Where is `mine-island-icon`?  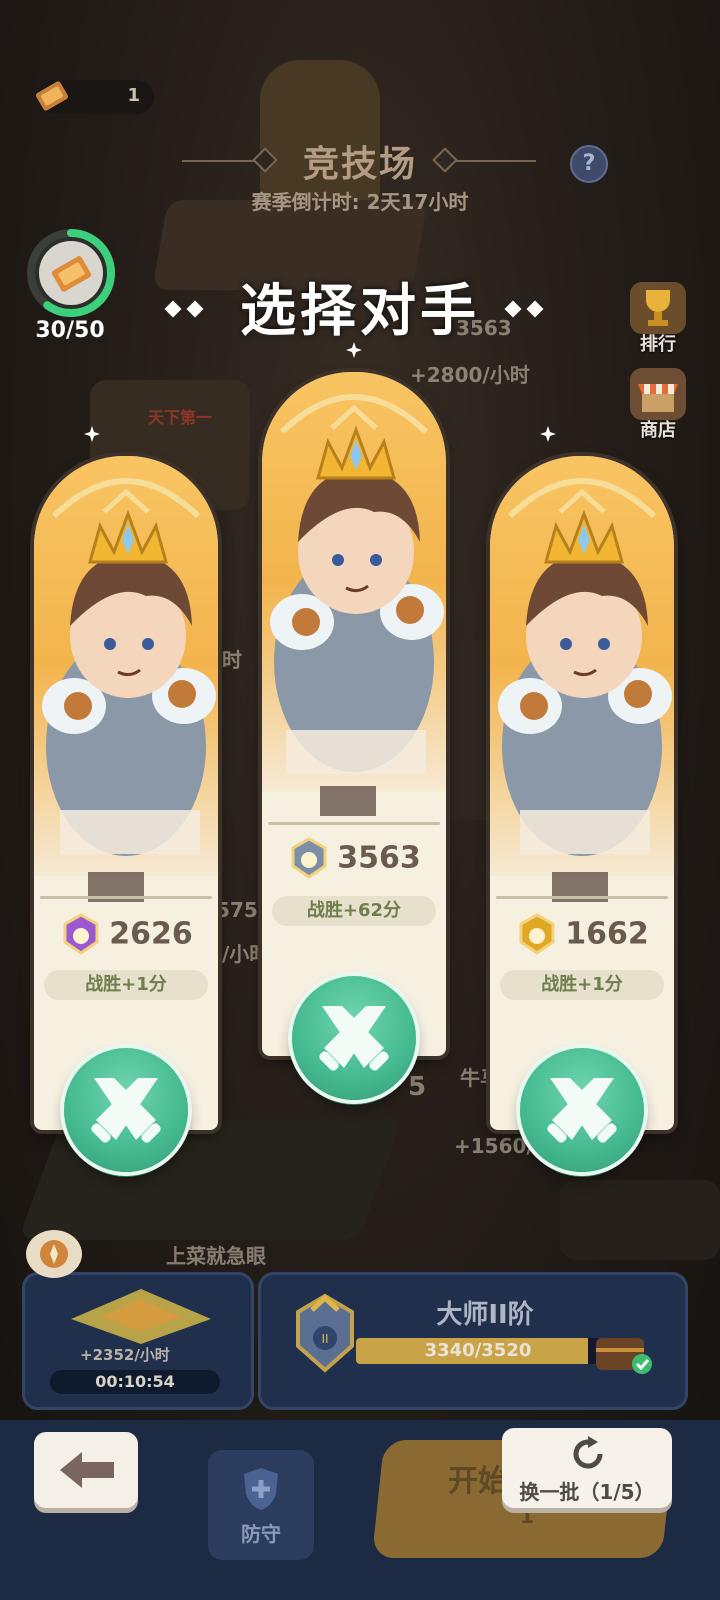
mine-island-icon is located at coordinates (141, 1316).